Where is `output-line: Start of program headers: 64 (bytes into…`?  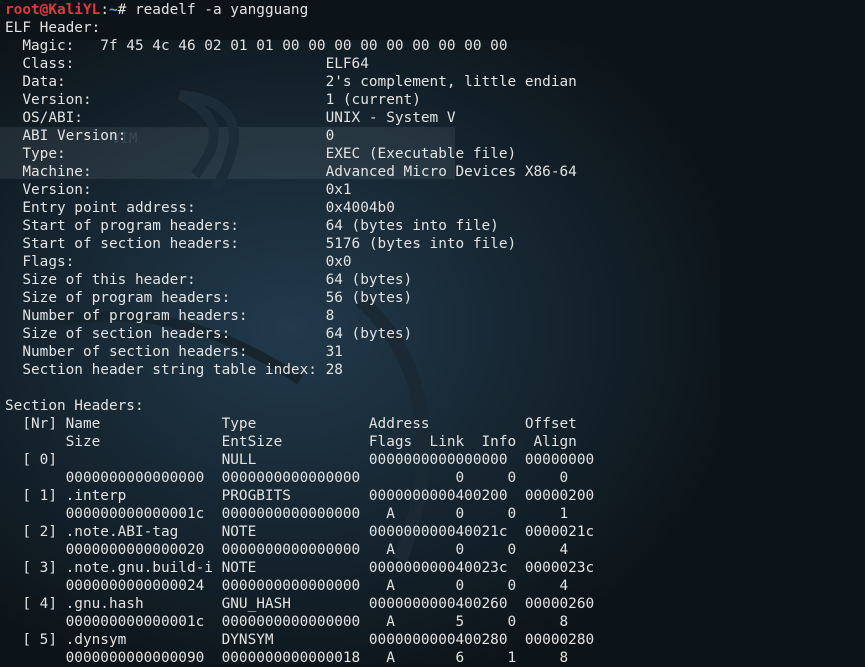
output-line: Start of program headers: 64 (bytes into… is located at coordinates (252, 226).